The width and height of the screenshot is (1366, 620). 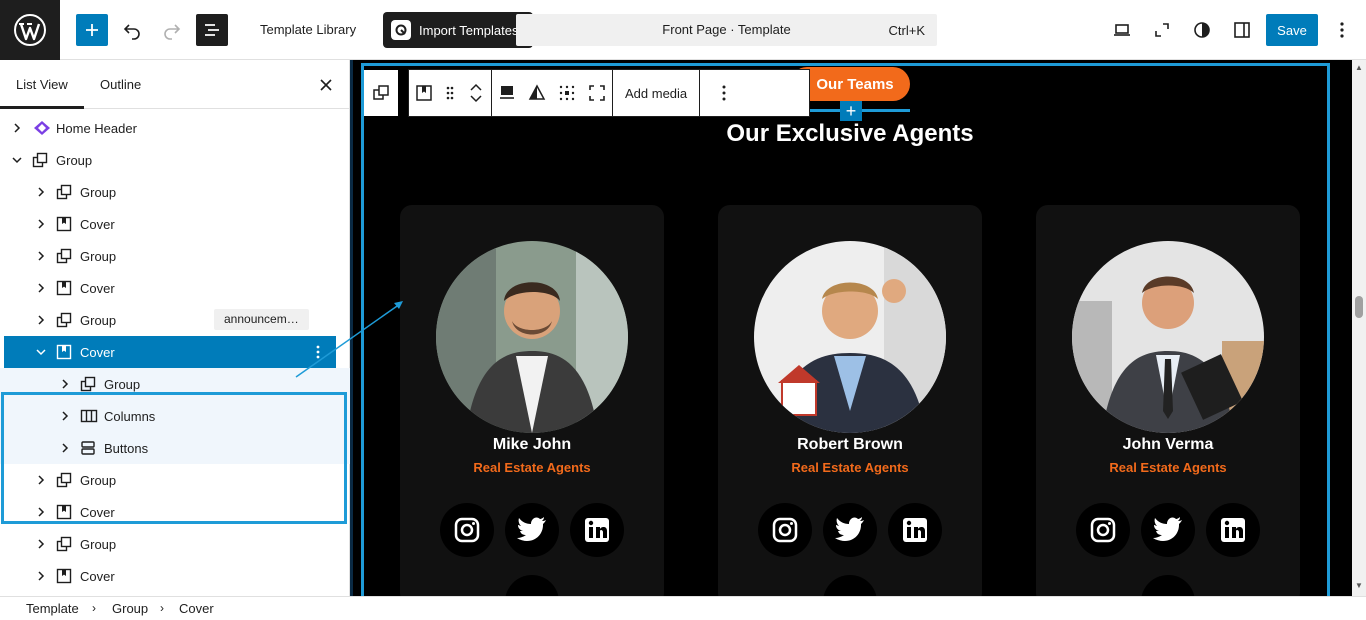 What do you see at coordinates (172, 30) in the screenshot?
I see `redo-button` at bounding box center [172, 30].